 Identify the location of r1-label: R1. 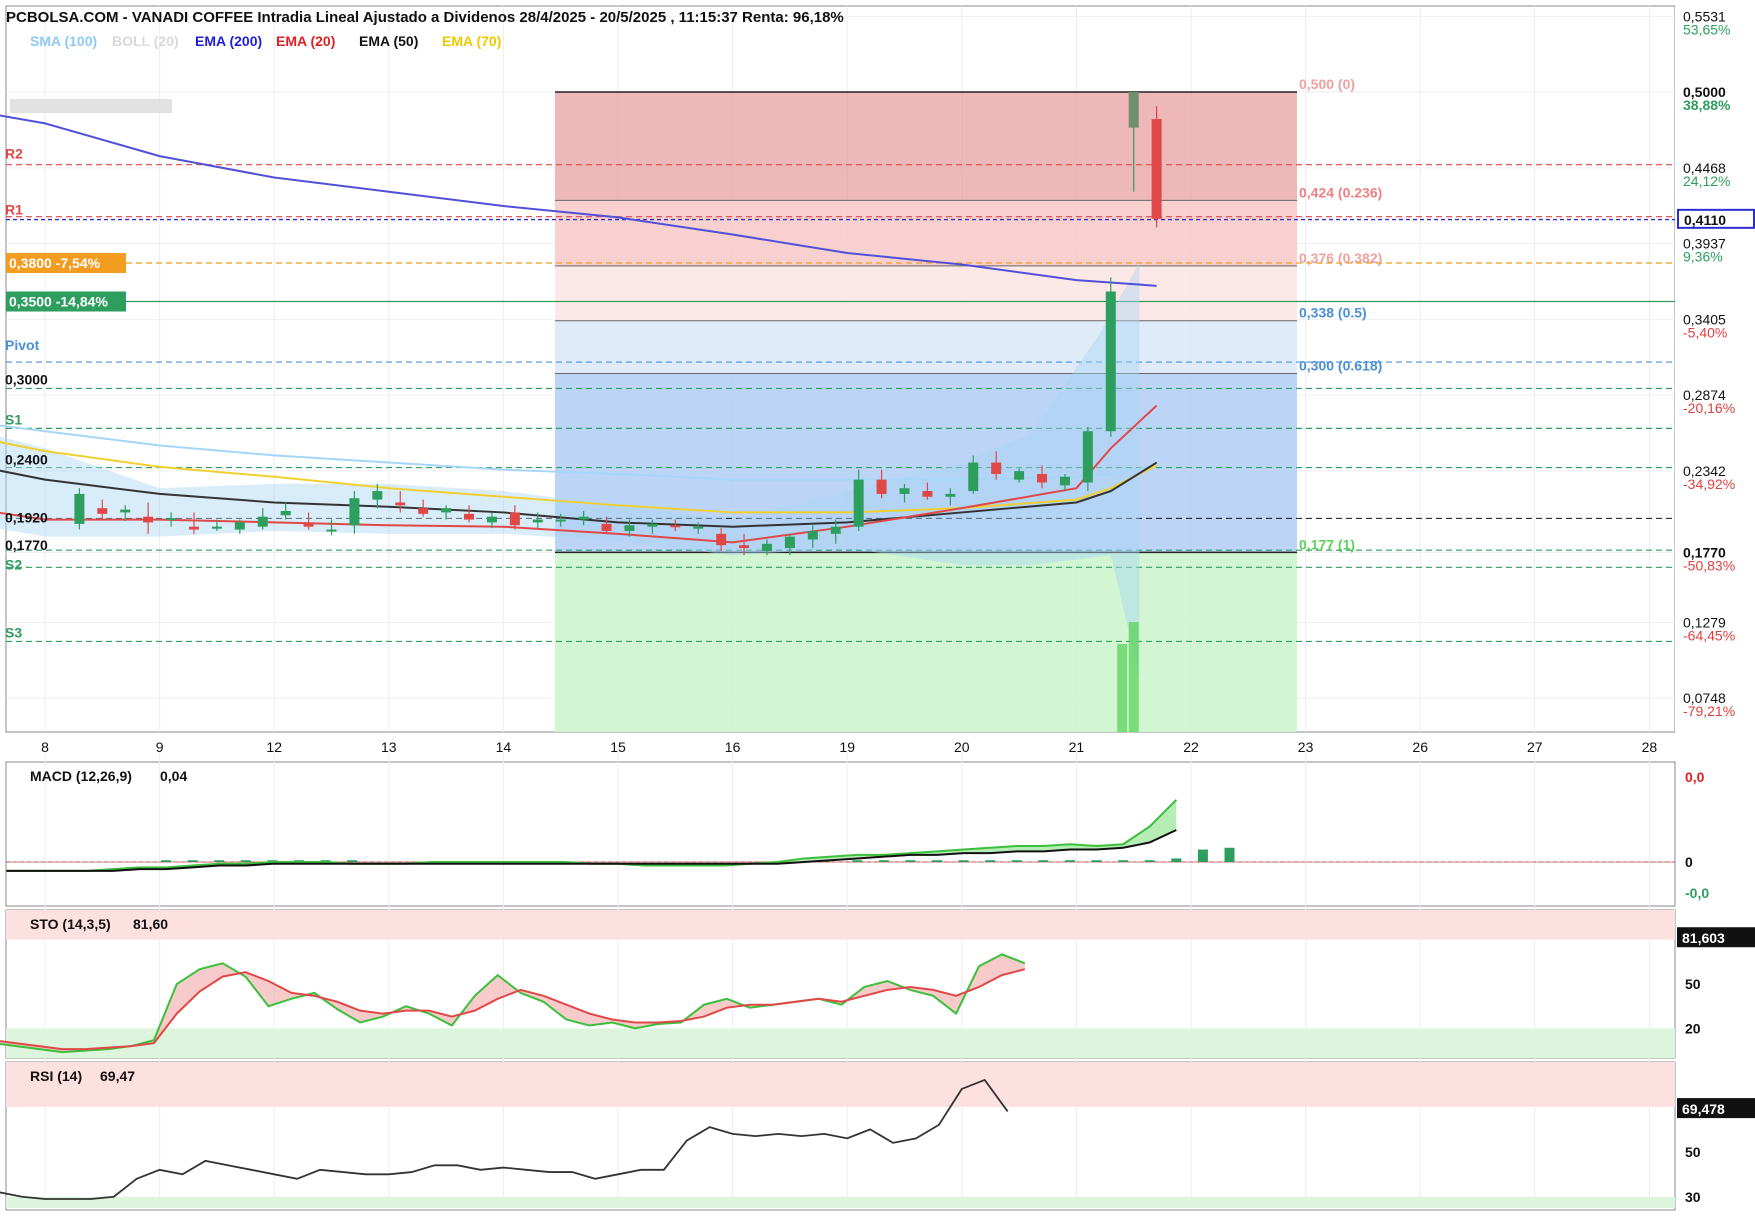
(14, 210).